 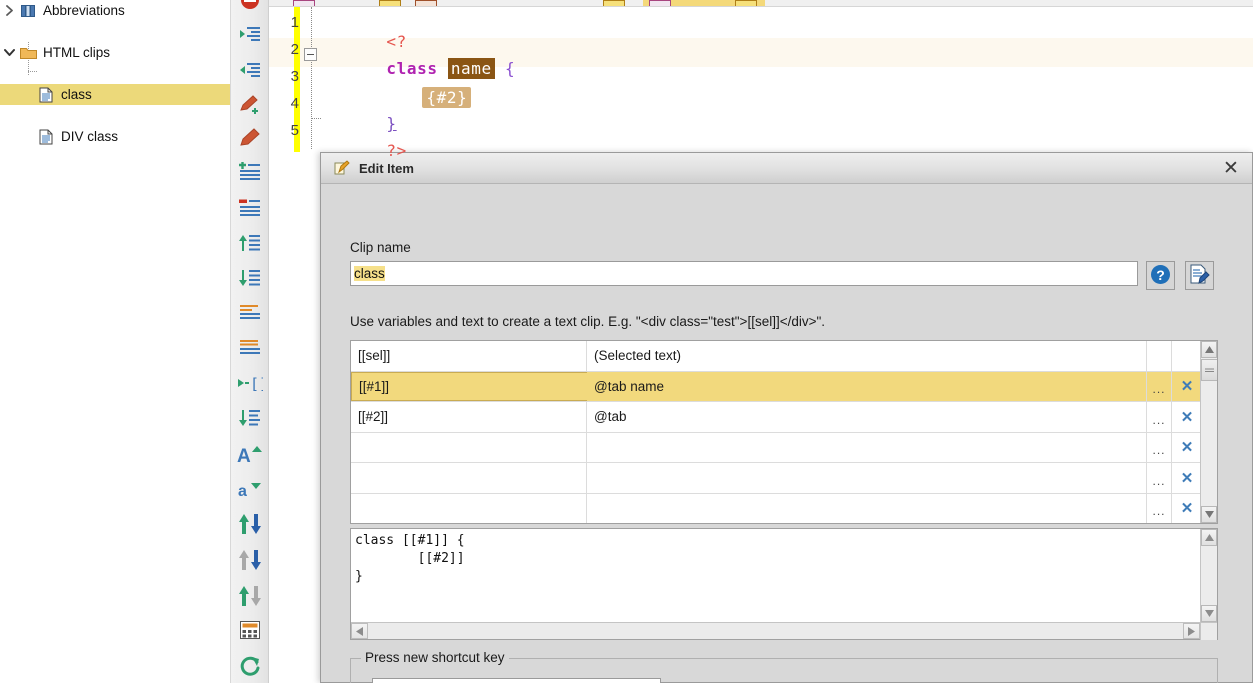 What do you see at coordinates (867, 386) in the screenshot?
I see `variable-value: @tab name` at bounding box center [867, 386].